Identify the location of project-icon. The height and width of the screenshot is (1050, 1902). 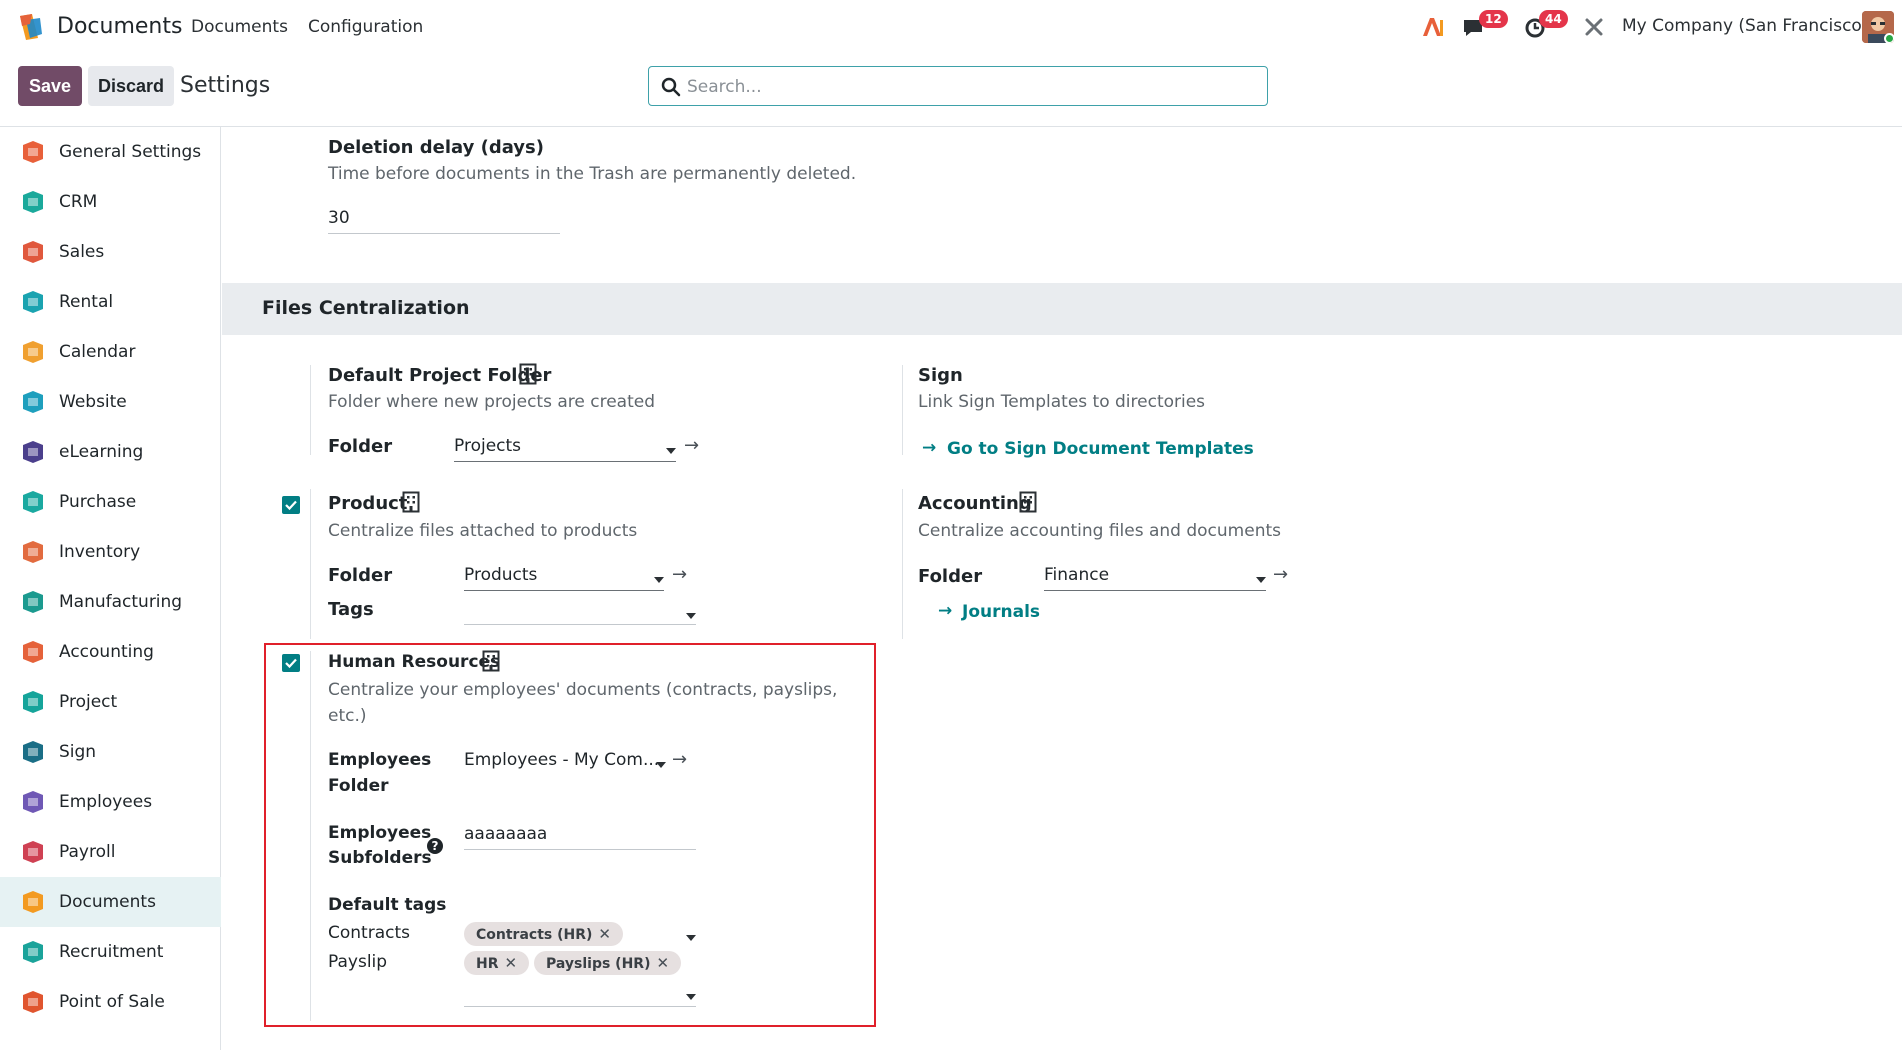
(33, 702).